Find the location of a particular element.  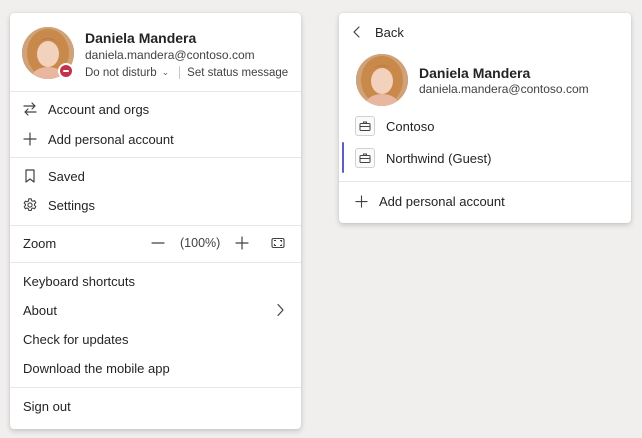

chevron-down-icon: ⌄ is located at coordinates (166, 72).